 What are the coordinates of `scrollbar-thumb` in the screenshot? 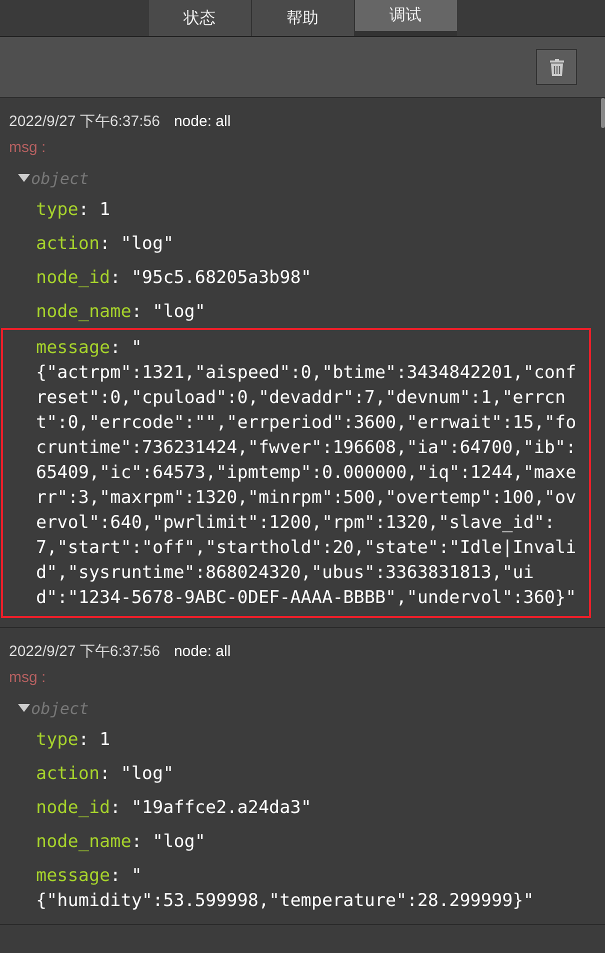 It's located at (603, 113).